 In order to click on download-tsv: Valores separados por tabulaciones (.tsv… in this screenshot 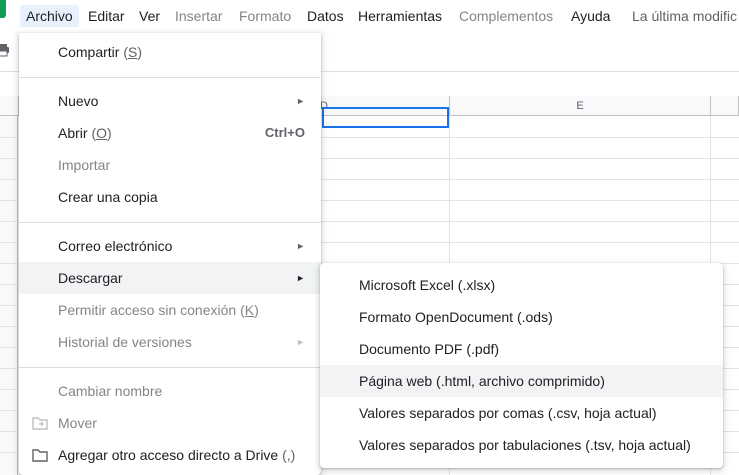, I will do `click(521, 445)`.